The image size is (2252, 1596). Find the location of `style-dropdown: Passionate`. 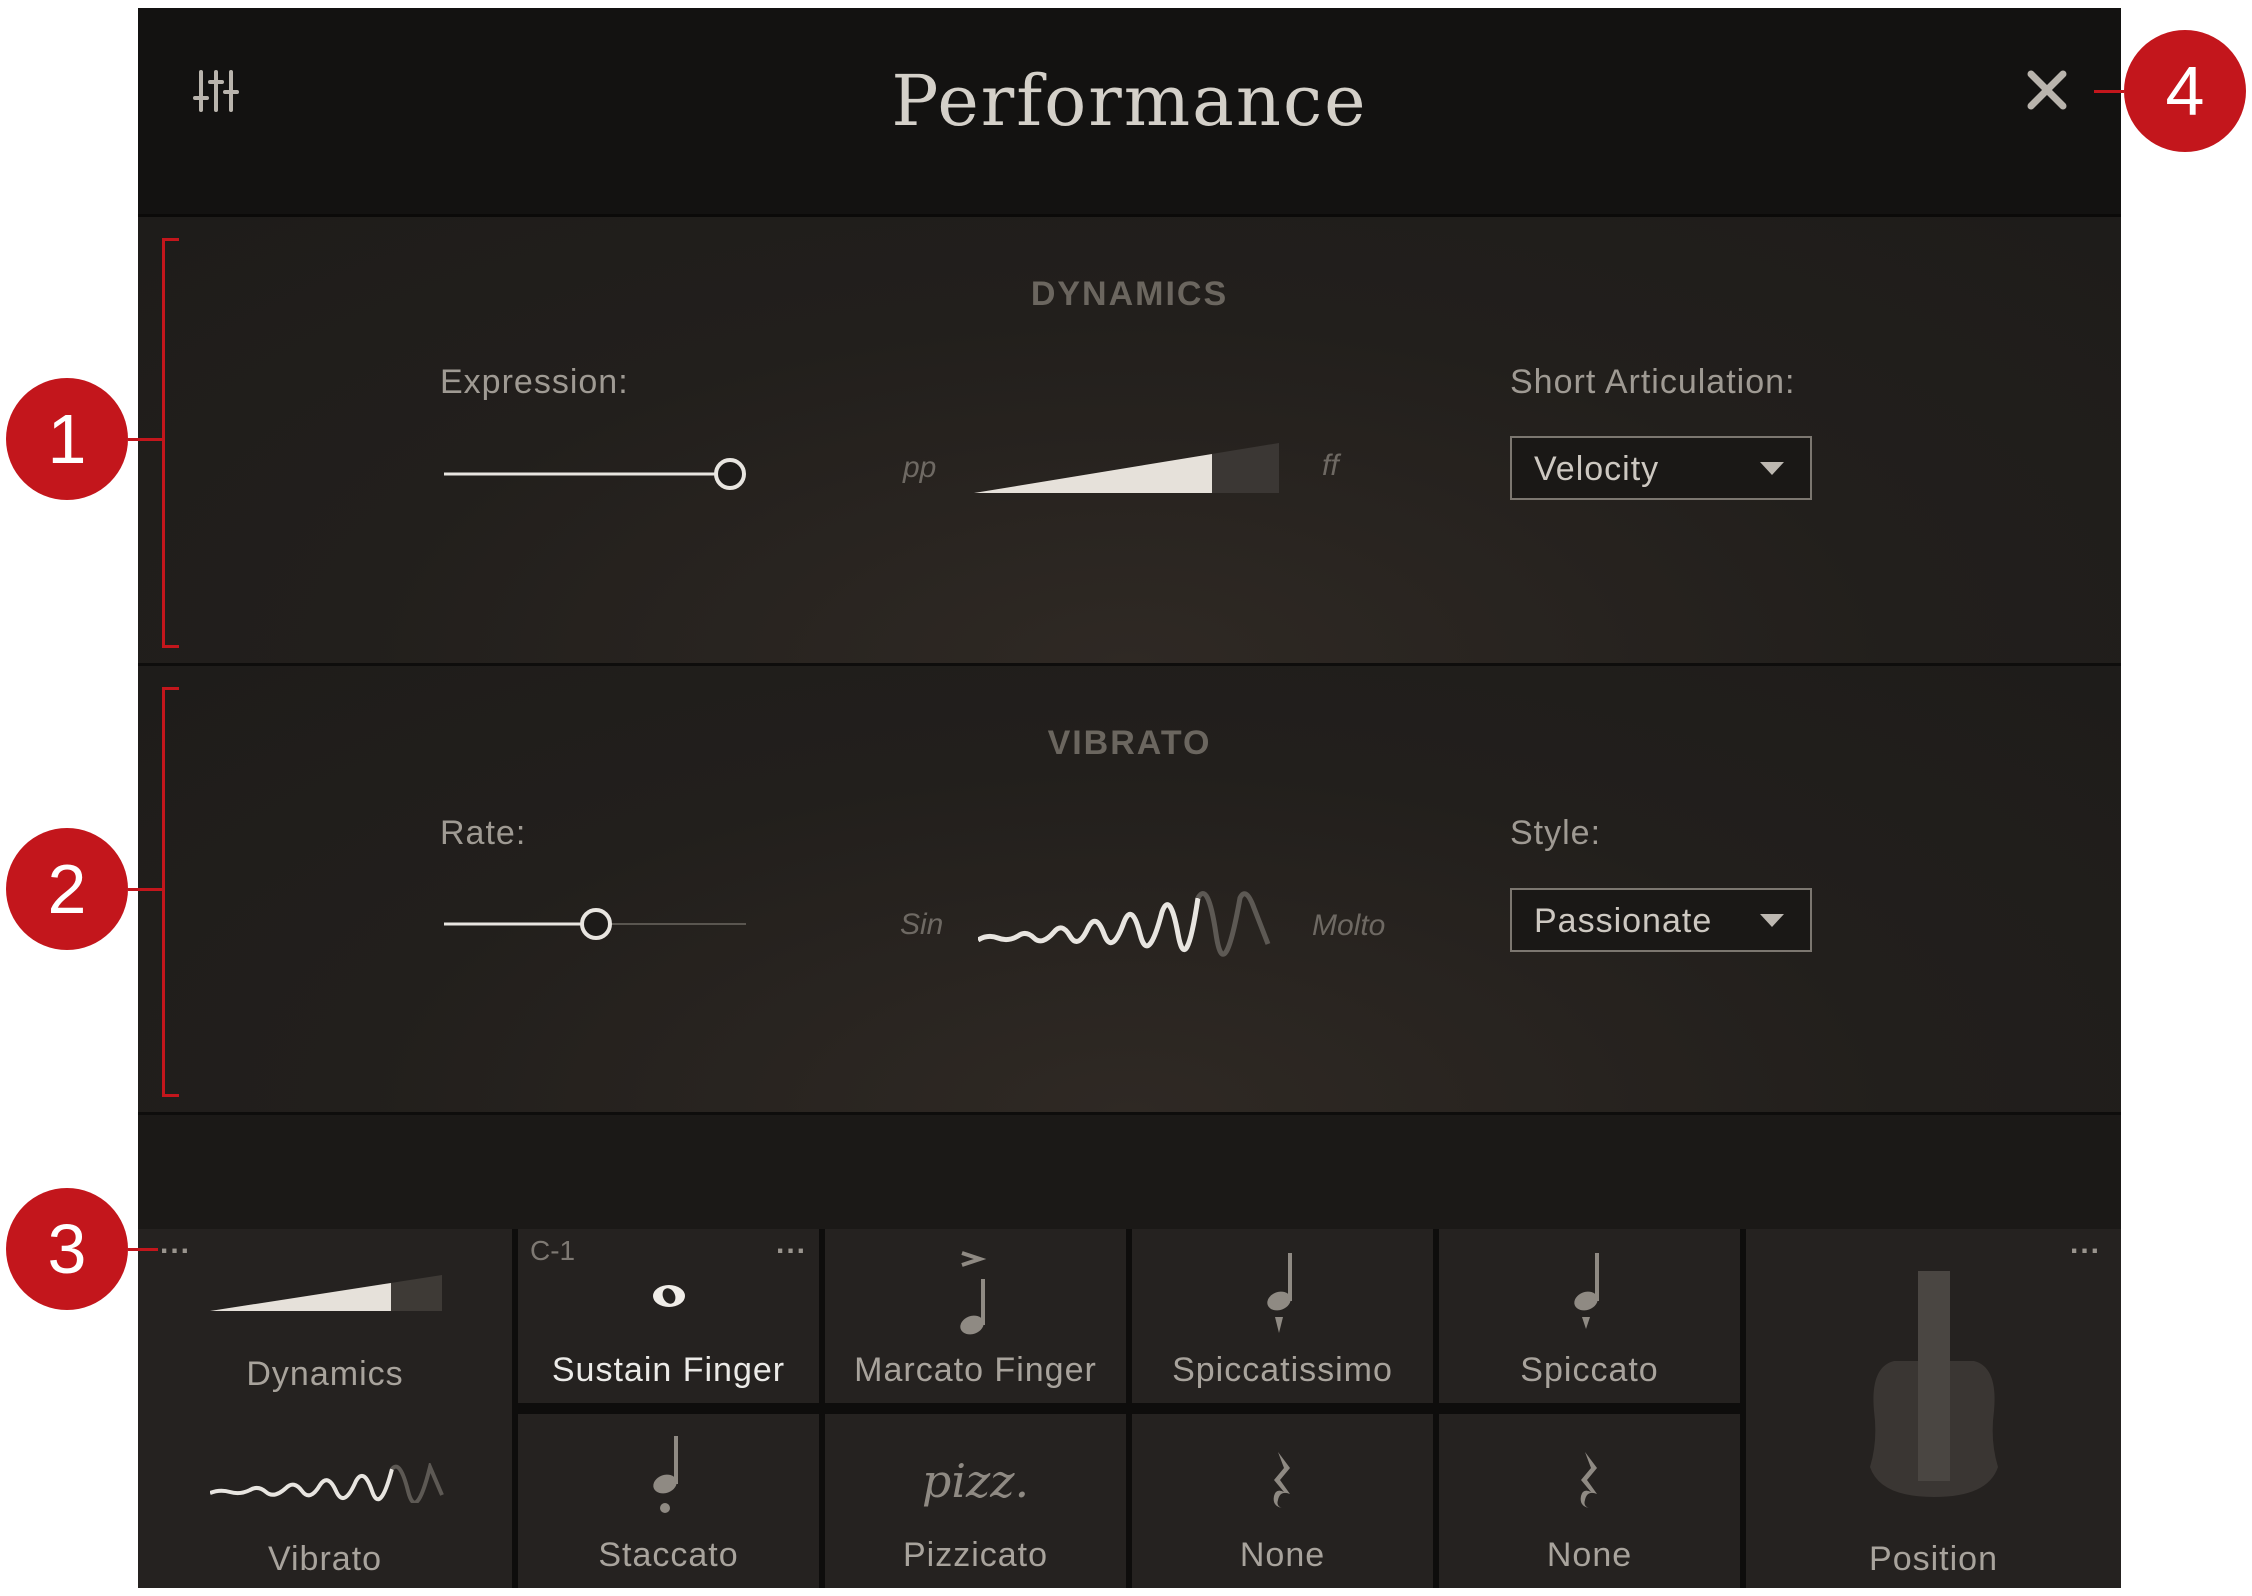

style-dropdown: Passionate is located at coordinates (1661, 920).